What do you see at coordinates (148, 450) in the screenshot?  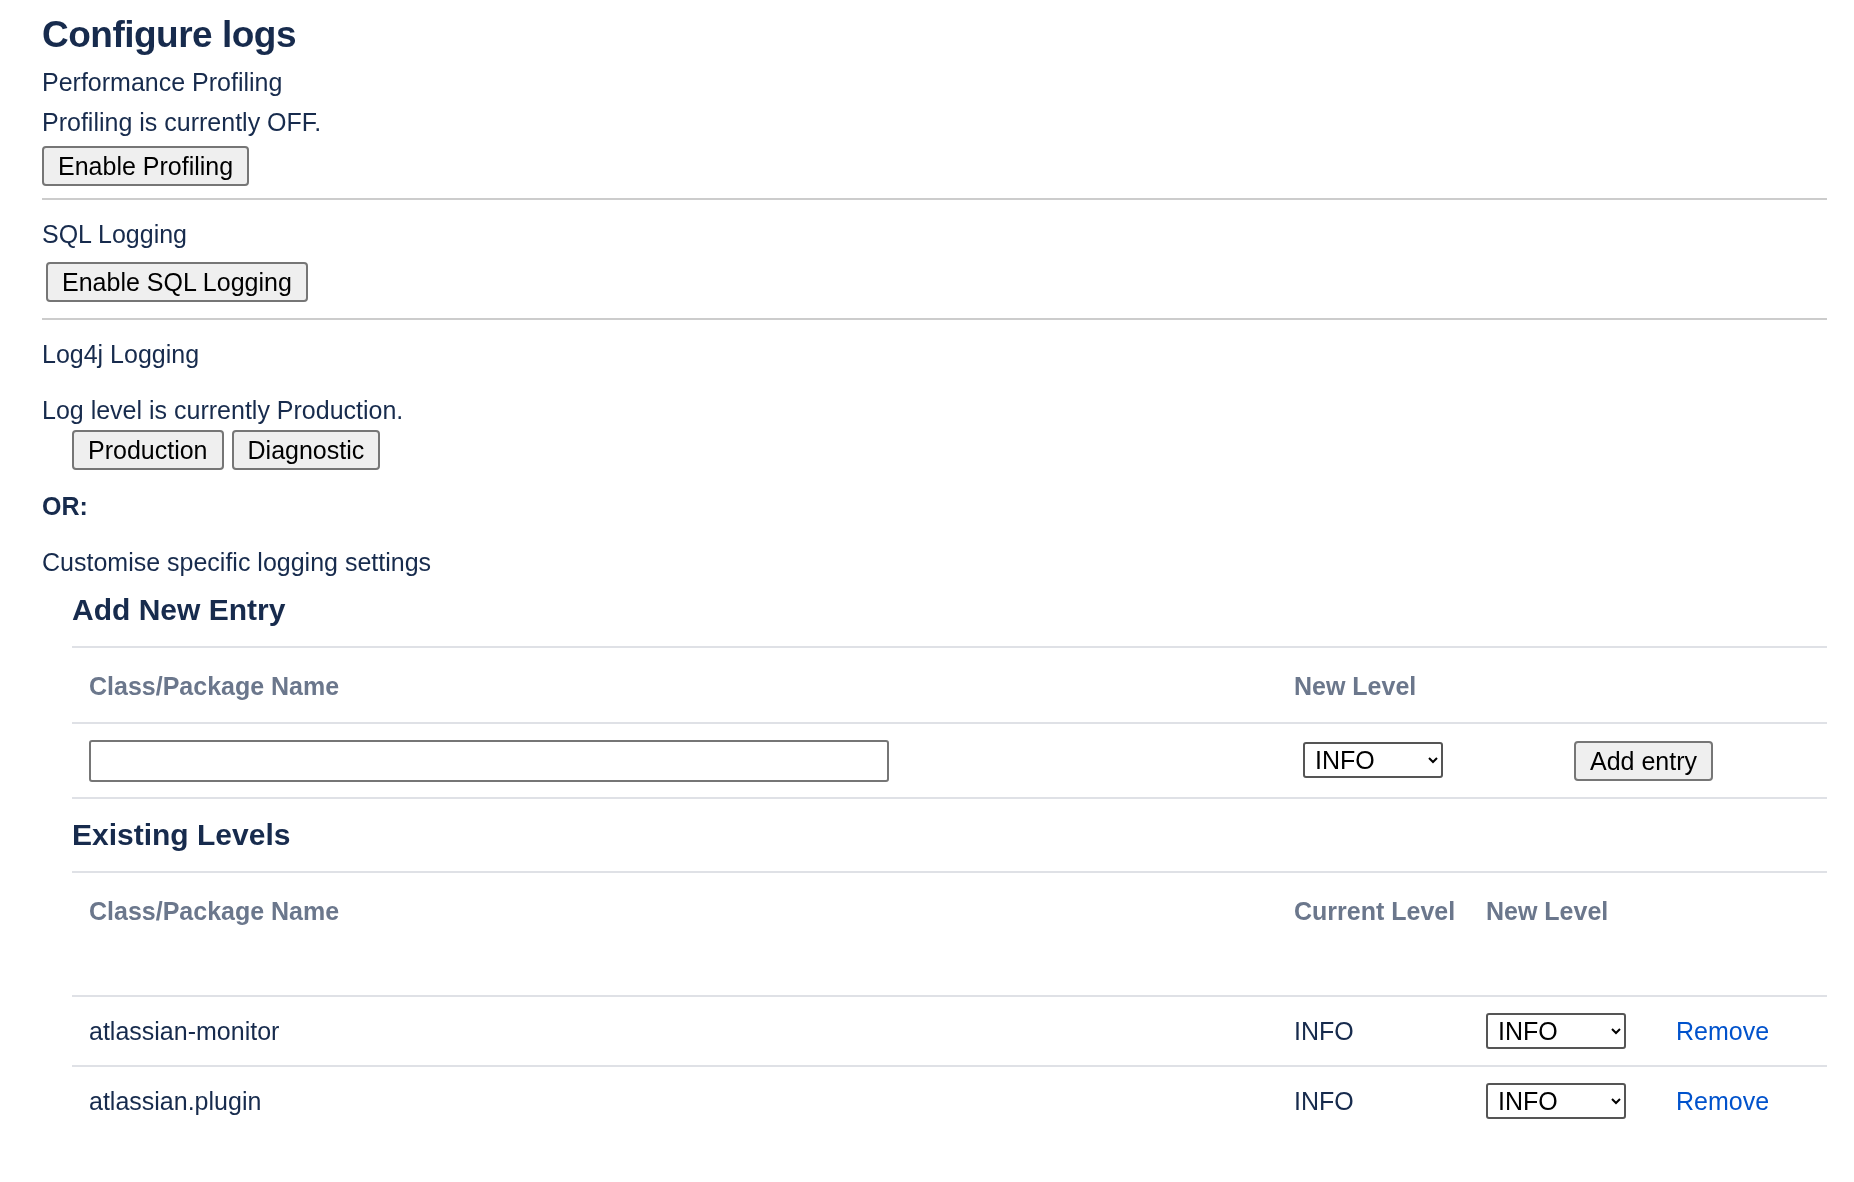 I see `log-level-button: Production` at bounding box center [148, 450].